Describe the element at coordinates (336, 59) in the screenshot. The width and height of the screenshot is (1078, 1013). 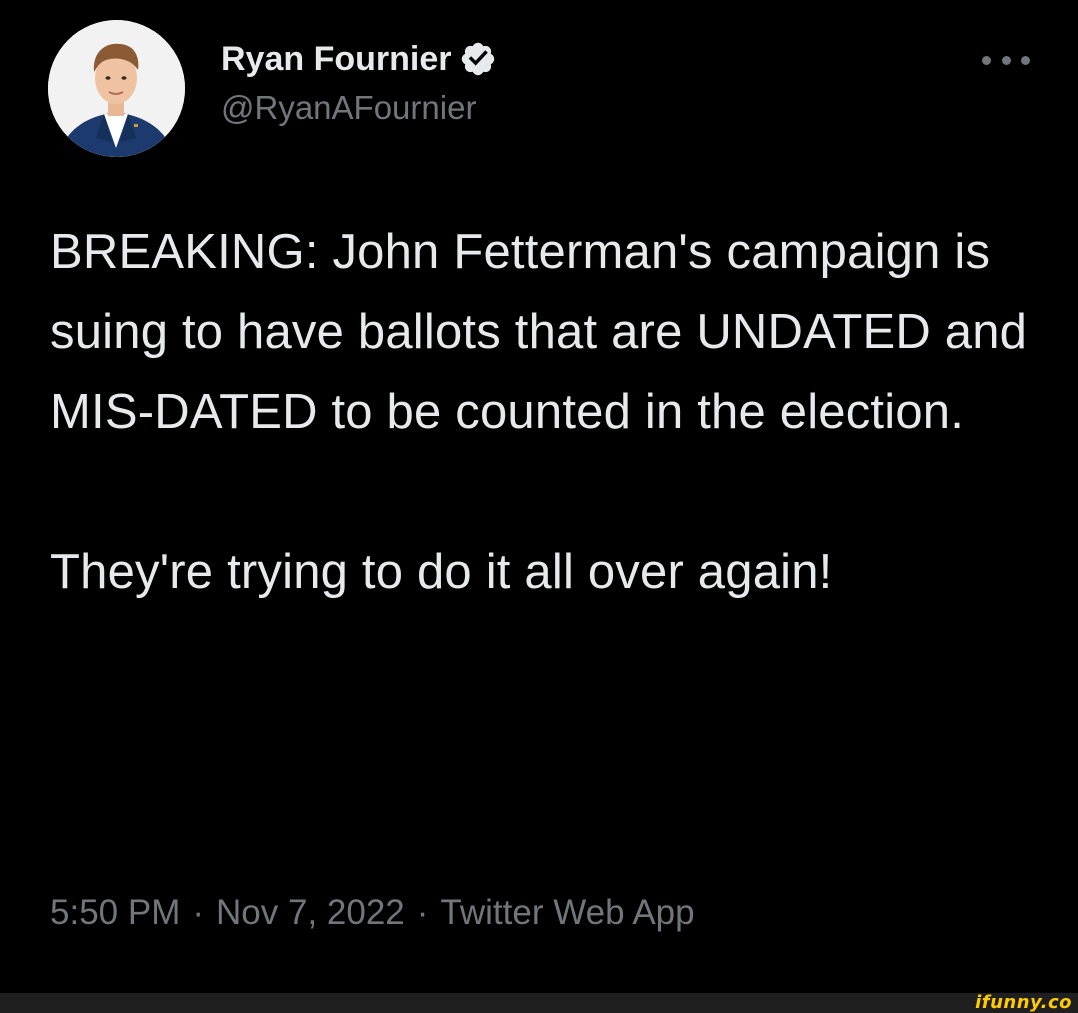
I see `display-name: Ryan Fournier` at that location.